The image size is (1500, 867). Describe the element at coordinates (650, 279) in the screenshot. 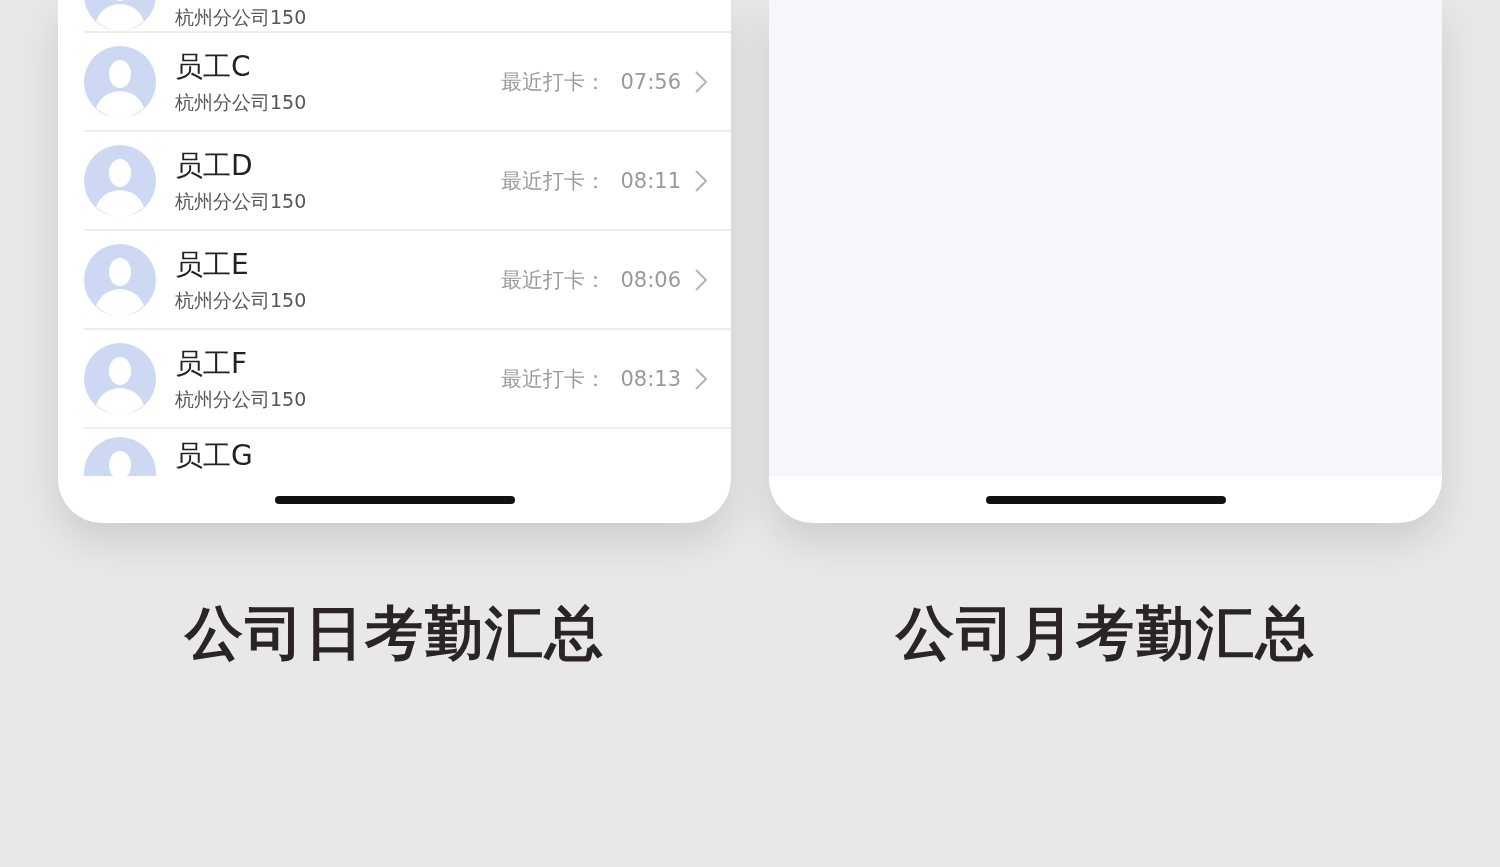

I see `clock-in-time: 08:06` at that location.